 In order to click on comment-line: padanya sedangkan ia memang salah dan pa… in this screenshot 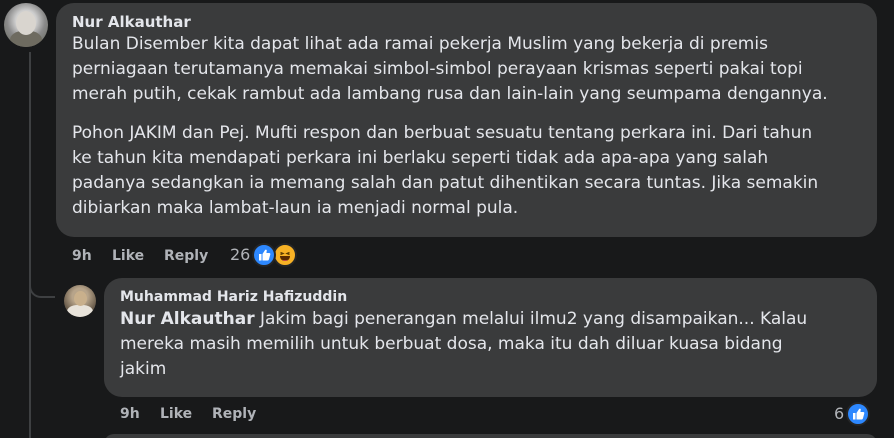, I will do `click(445, 183)`.